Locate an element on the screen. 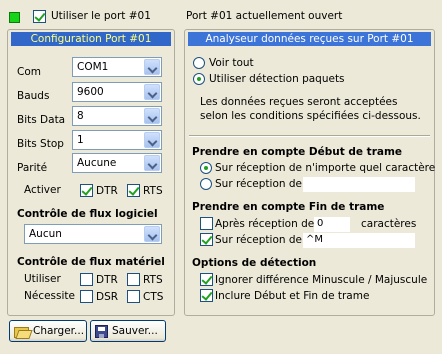  use-port-checkbox is located at coordinates (39, 16).